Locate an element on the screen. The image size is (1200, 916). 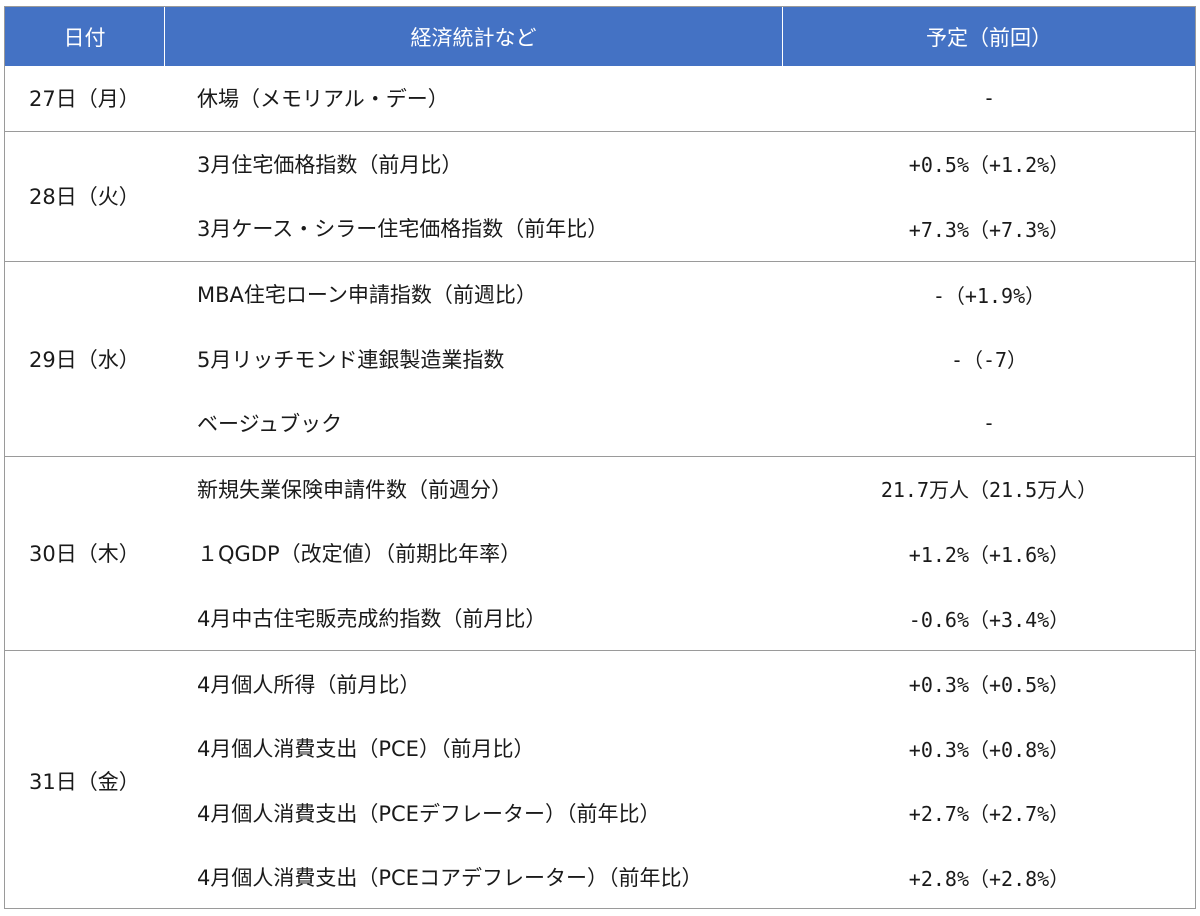
forecast-value: 21.7万人（21.5万人） is located at coordinates (989, 490).